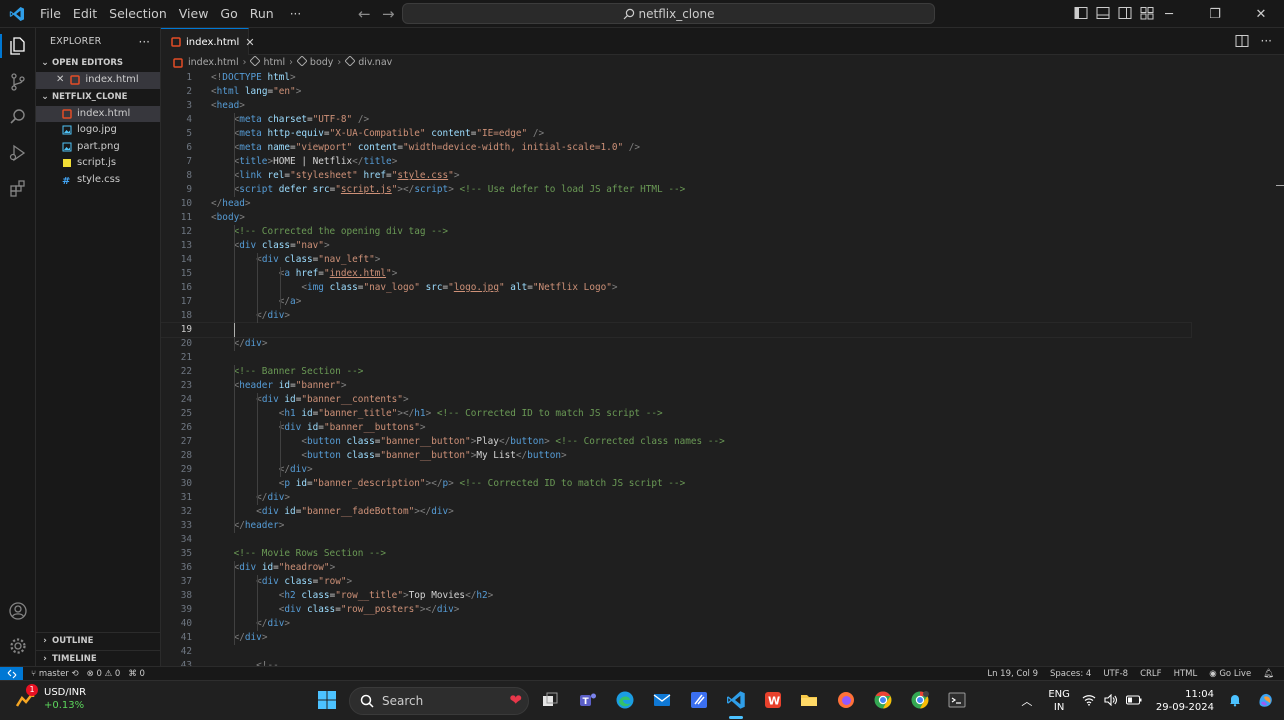 The width and height of the screenshot is (1284, 720). Describe the element at coordinates (1186, 674) in the screenshot. I see `language-mode: HTML` at that location.